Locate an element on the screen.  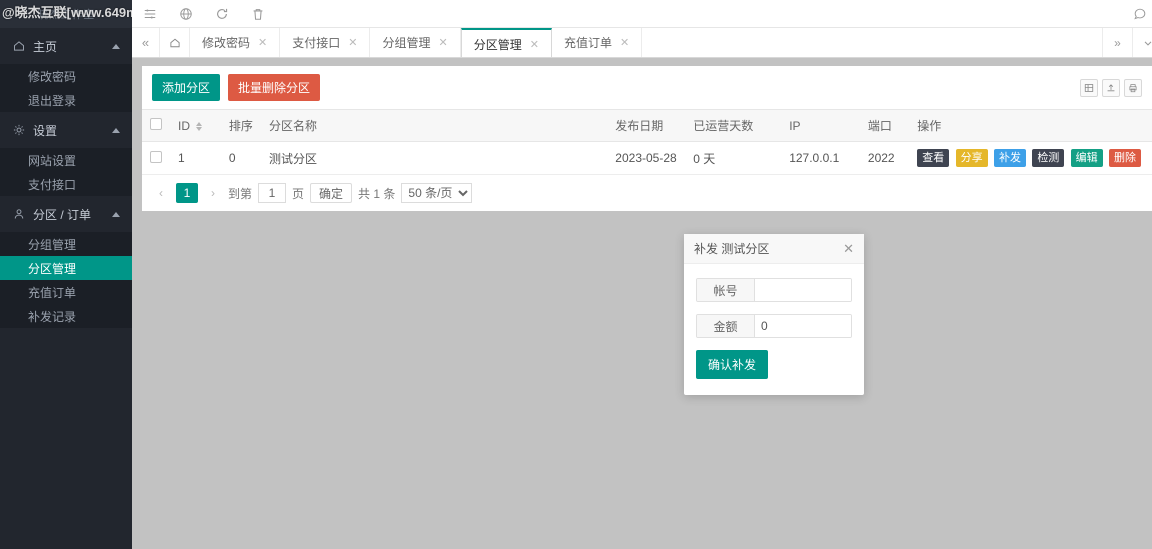
account-field-row: 帐号 is located at coordinates (774, 290).